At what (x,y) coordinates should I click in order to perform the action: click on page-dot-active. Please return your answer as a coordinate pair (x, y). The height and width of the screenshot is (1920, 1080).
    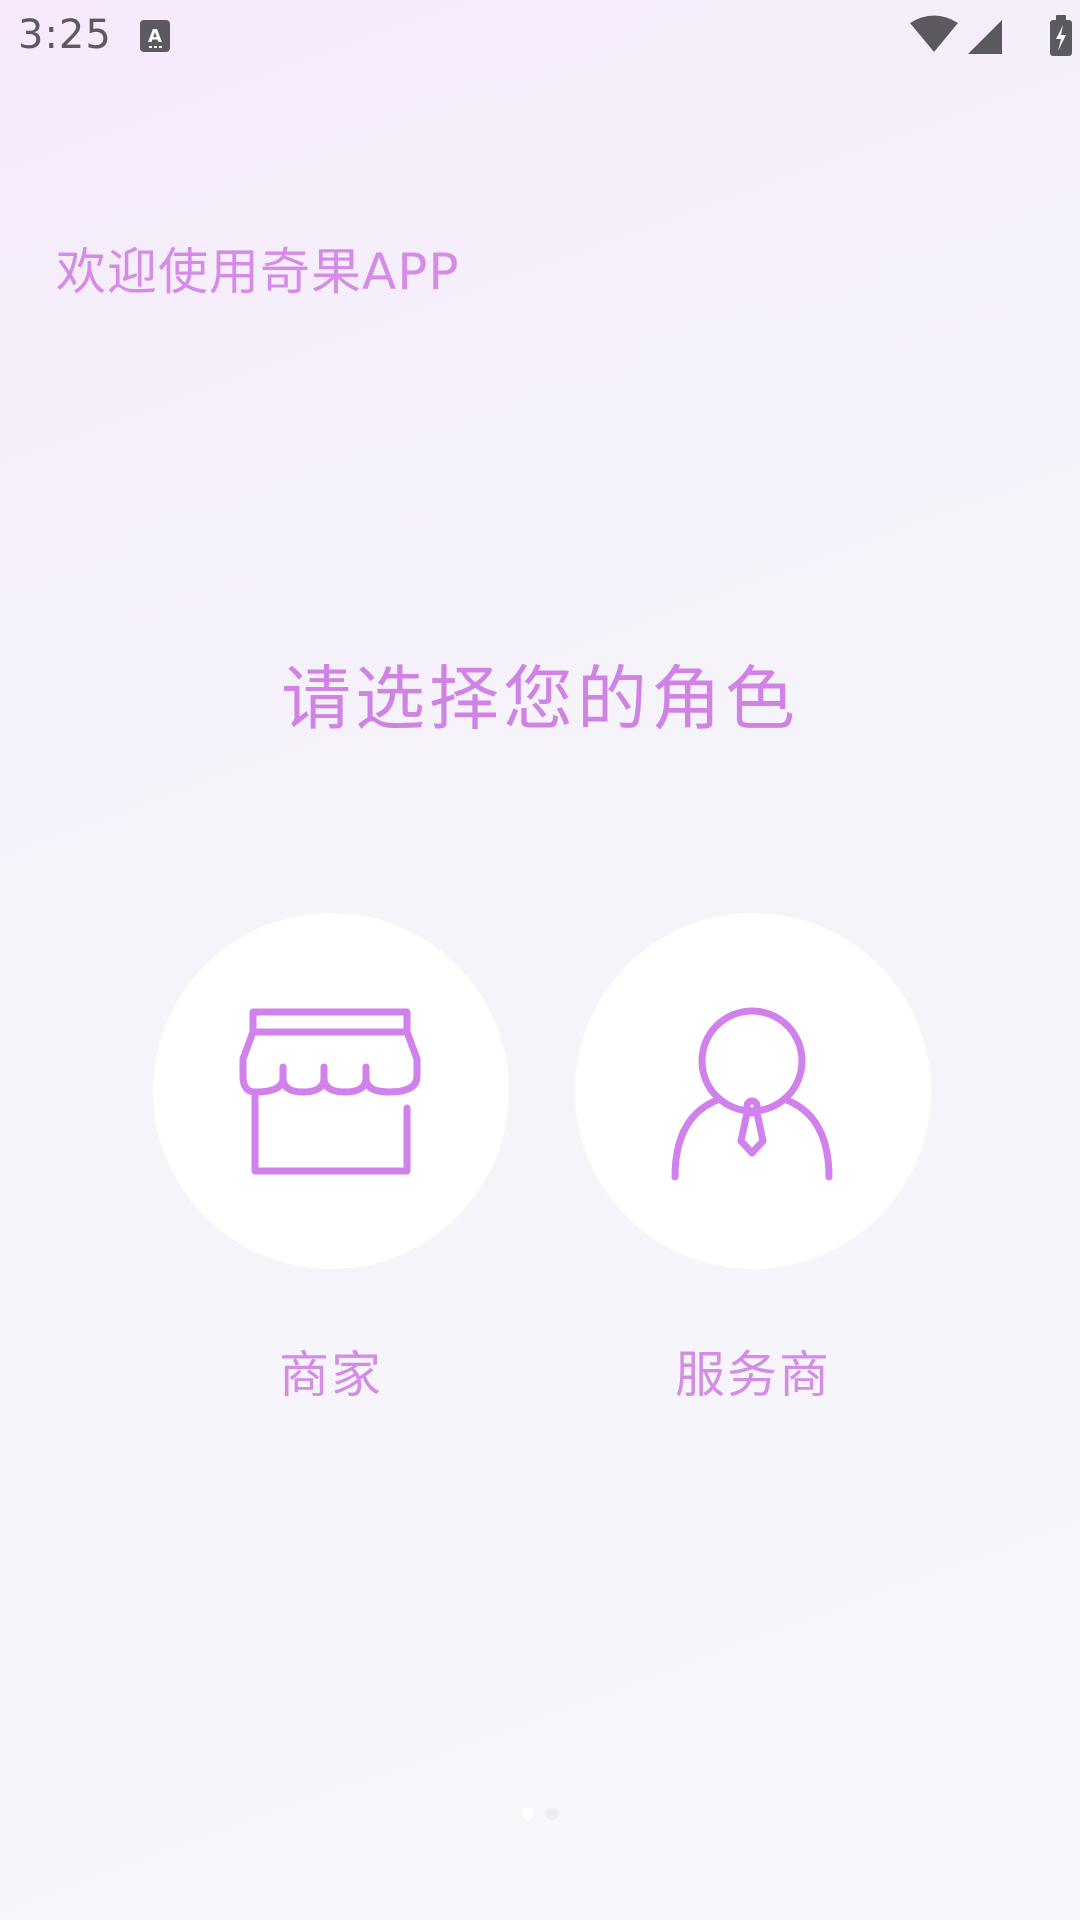
    Looking at the image, I should click on (528, 1814).